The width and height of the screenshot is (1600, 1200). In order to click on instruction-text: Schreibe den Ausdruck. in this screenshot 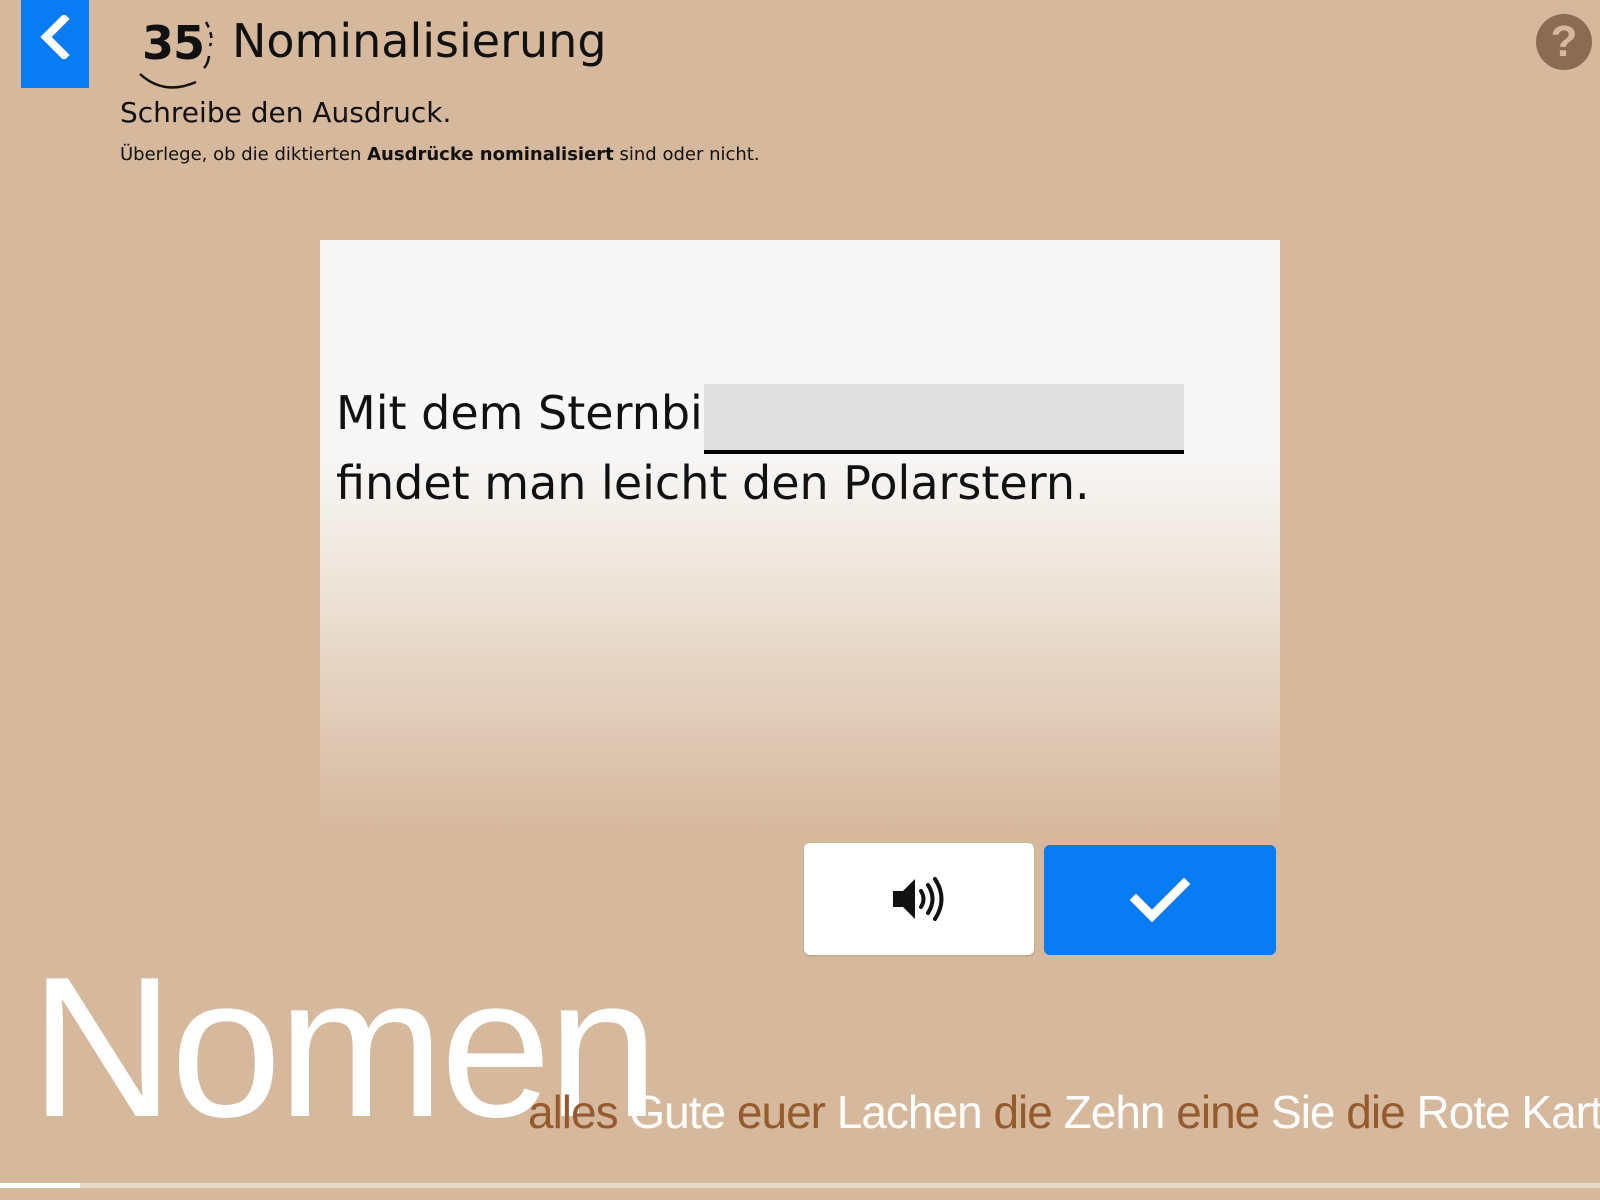, I will do `click(286, 112)`.